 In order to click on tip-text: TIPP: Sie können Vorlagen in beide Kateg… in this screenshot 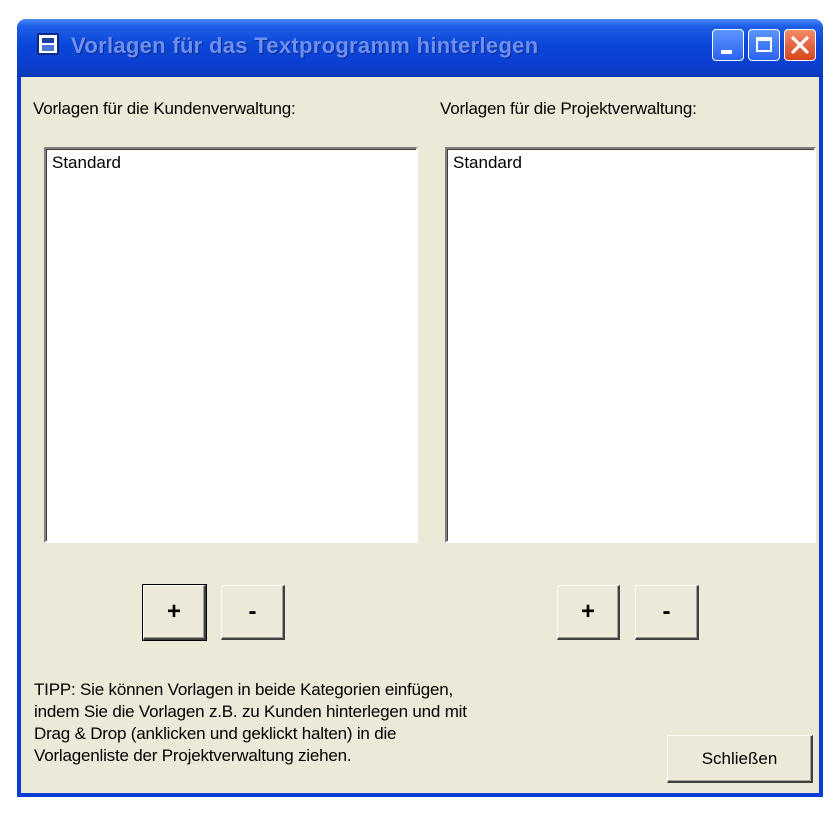, I will do `click(314, 723)`.